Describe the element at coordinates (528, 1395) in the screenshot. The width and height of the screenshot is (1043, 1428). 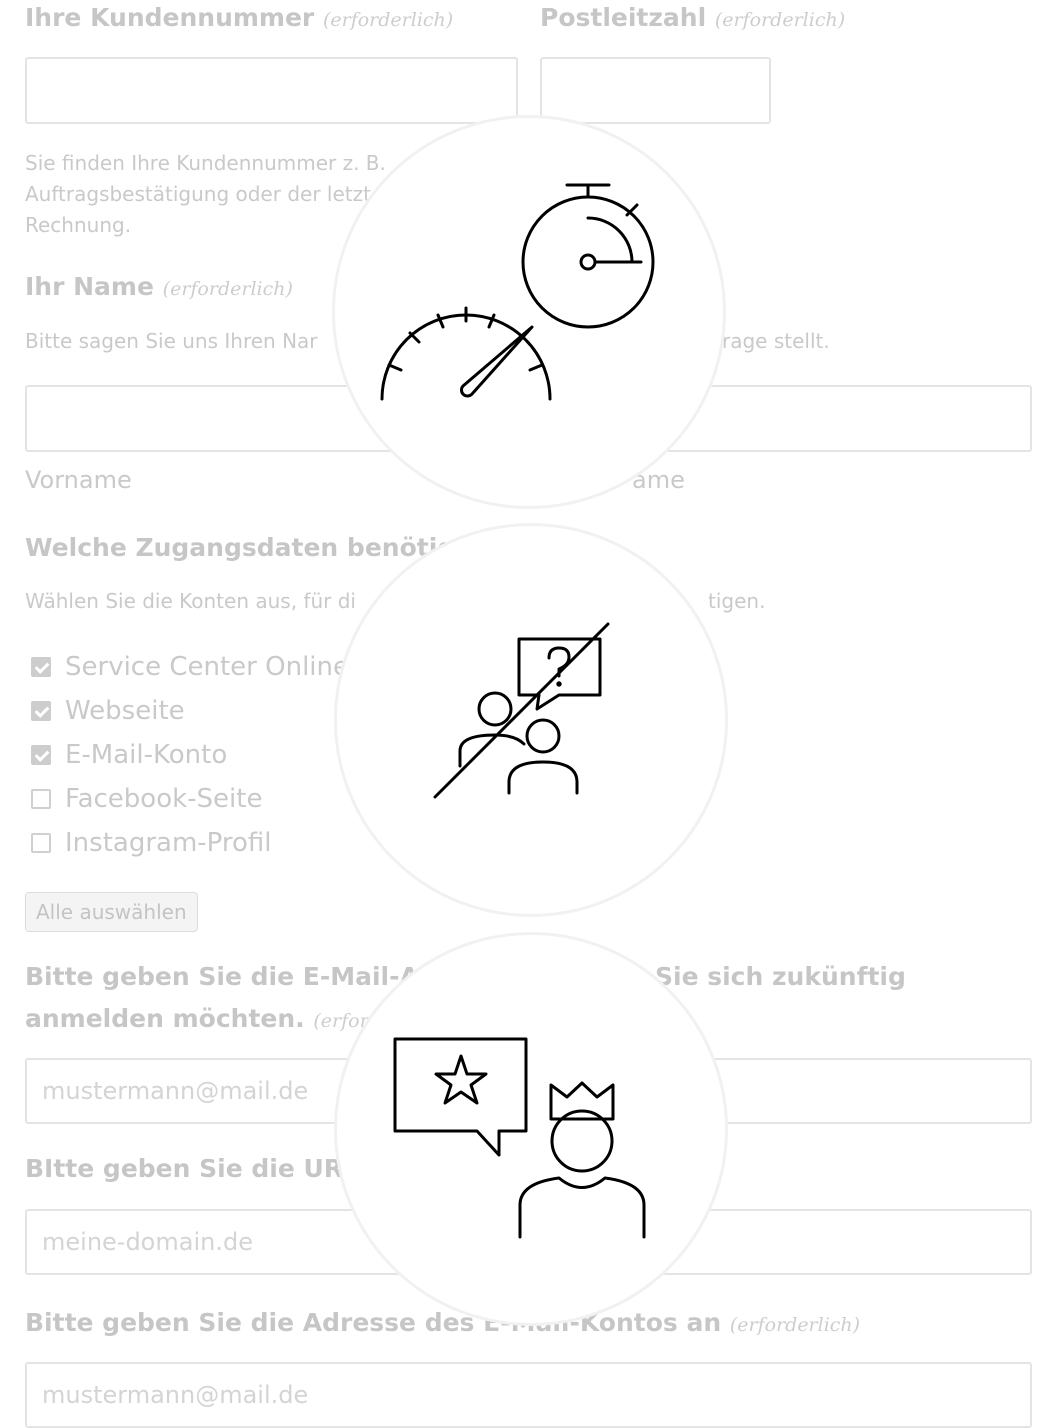
I see `mailbox-input: mustermann@mail.de` at that location.